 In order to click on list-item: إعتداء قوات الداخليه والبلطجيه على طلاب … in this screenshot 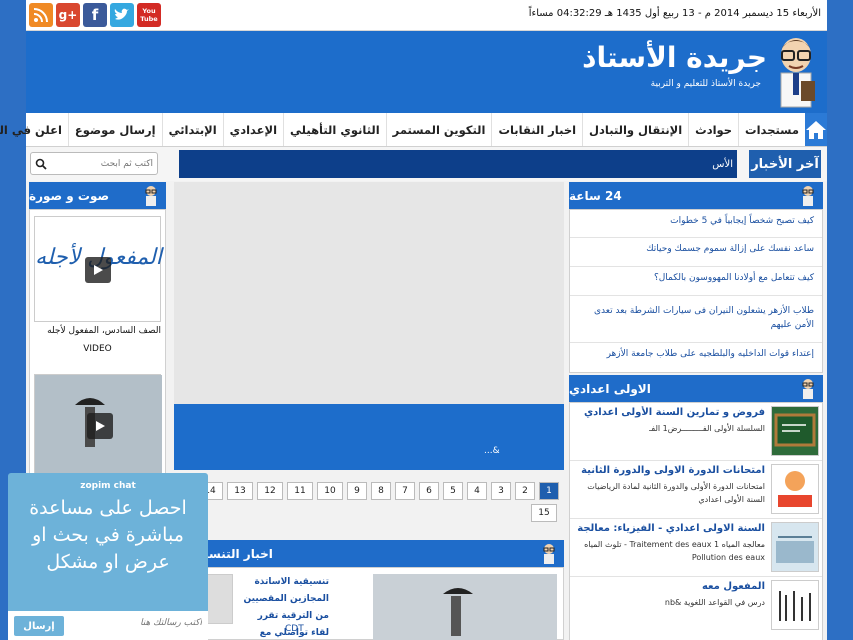, I will do `click(696, 357)`.